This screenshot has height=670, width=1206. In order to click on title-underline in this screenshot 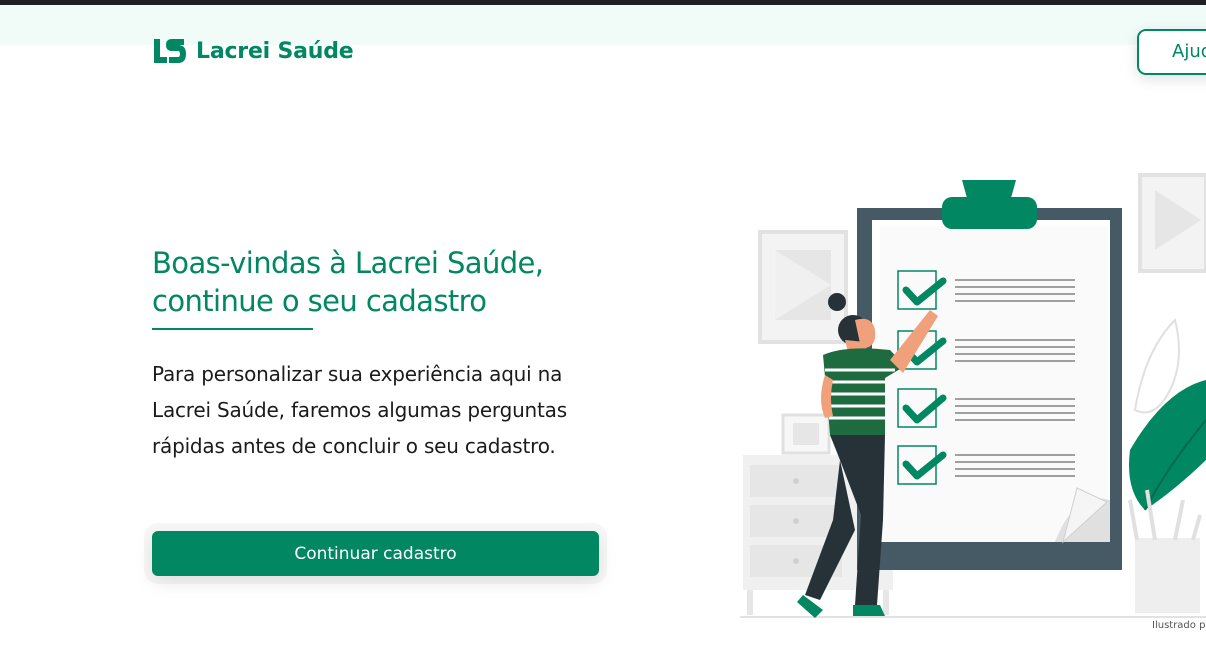, I will do `click(232, 329)`.